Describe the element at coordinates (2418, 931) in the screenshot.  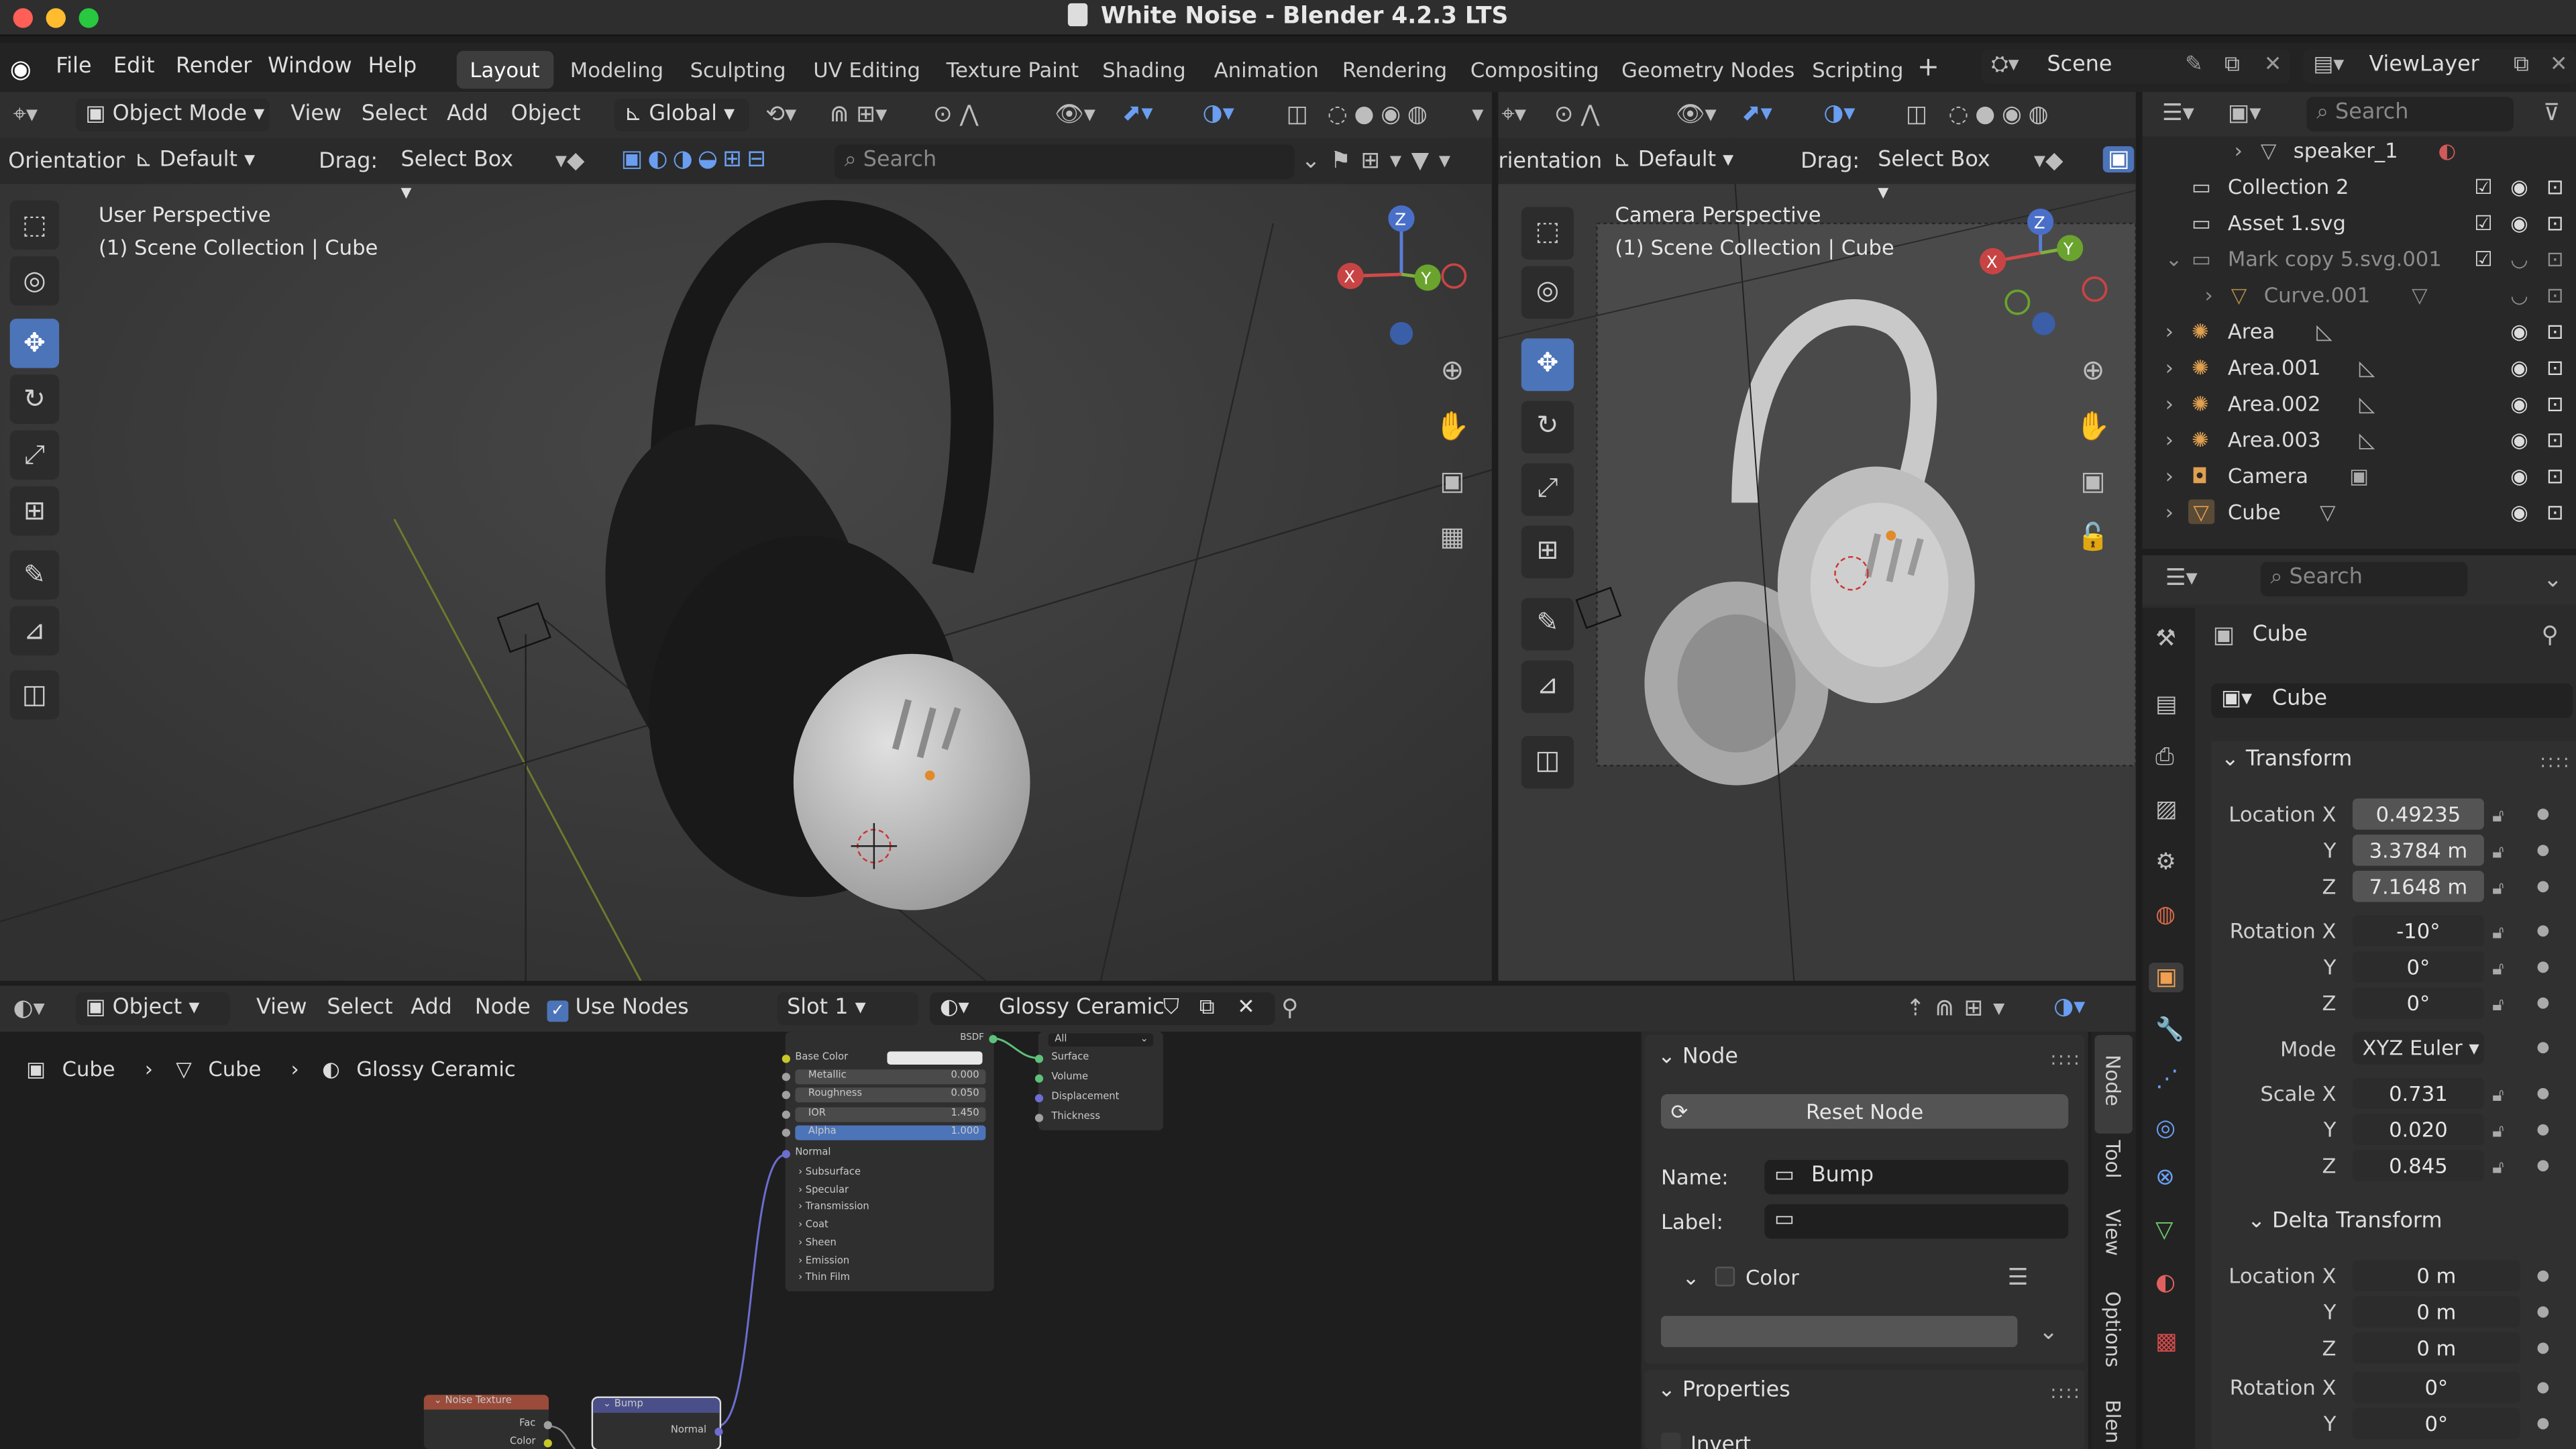
I see `rotation-x-field: -10°` at that location.